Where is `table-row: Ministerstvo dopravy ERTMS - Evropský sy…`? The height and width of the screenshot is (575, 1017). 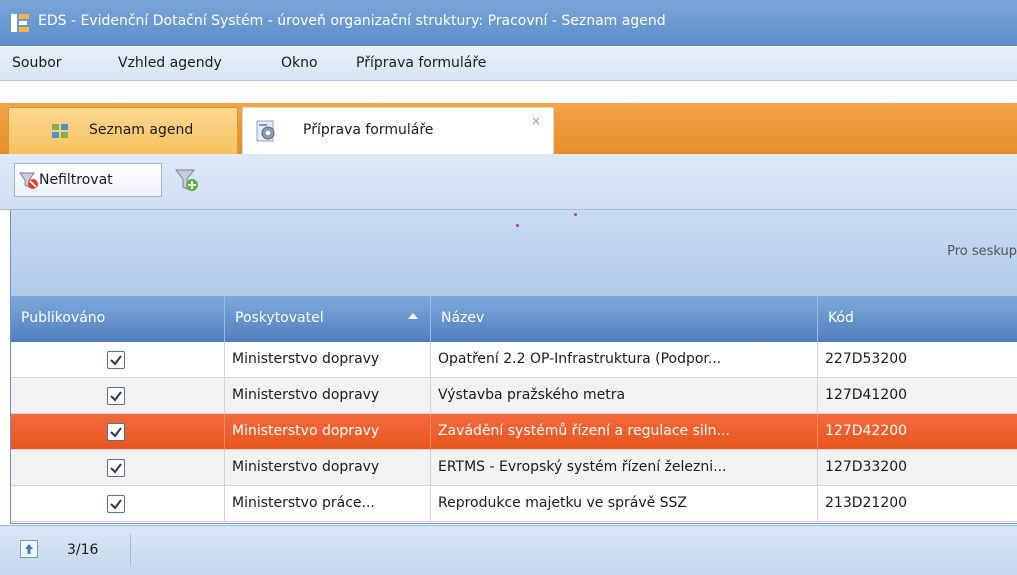 table-row: Ministerstvo dopravy ERTMS - Evropský sy… is located at coordinates (514, 468).